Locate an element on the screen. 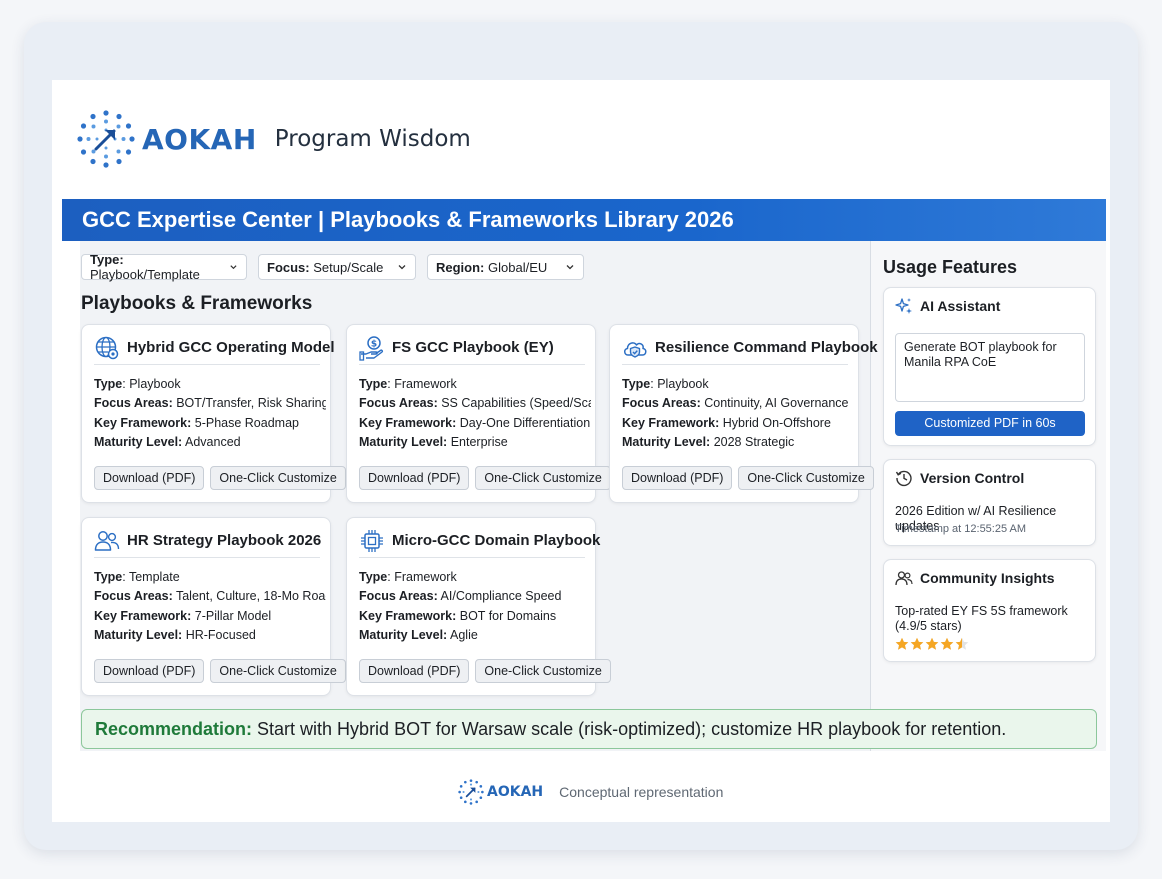 The height and width of the screenshot is (879, 1162). type-value: Framework is located at coordinates (425, 577).